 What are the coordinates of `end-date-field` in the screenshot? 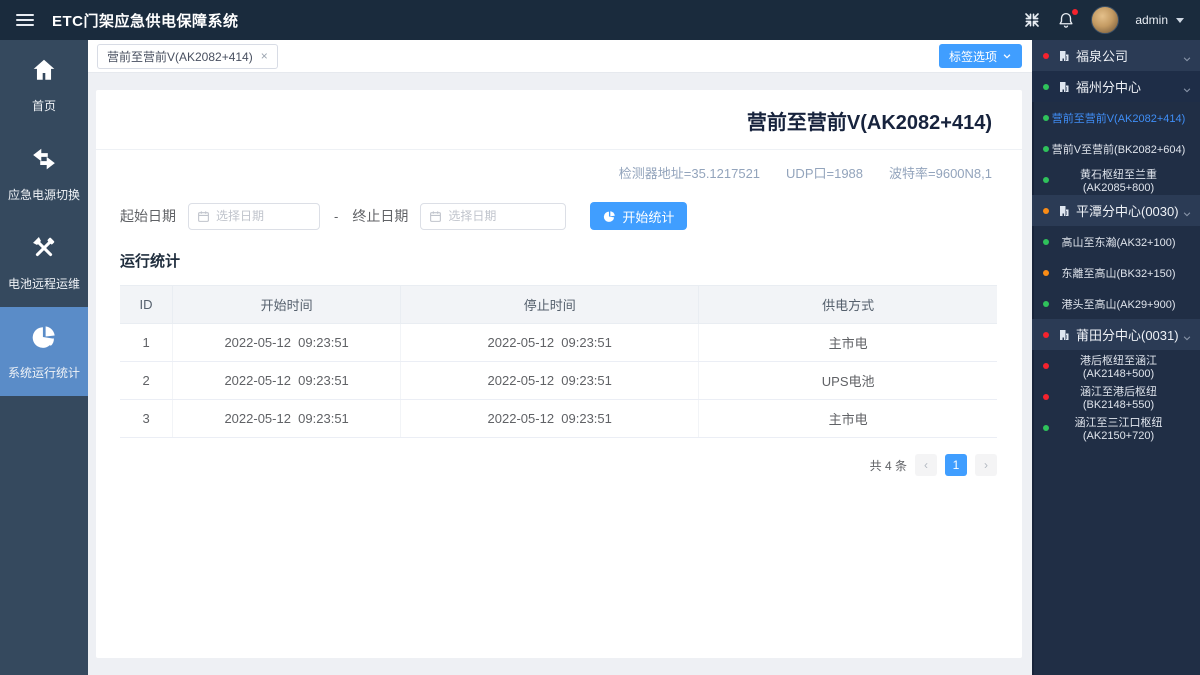 It's located at (493, 216).